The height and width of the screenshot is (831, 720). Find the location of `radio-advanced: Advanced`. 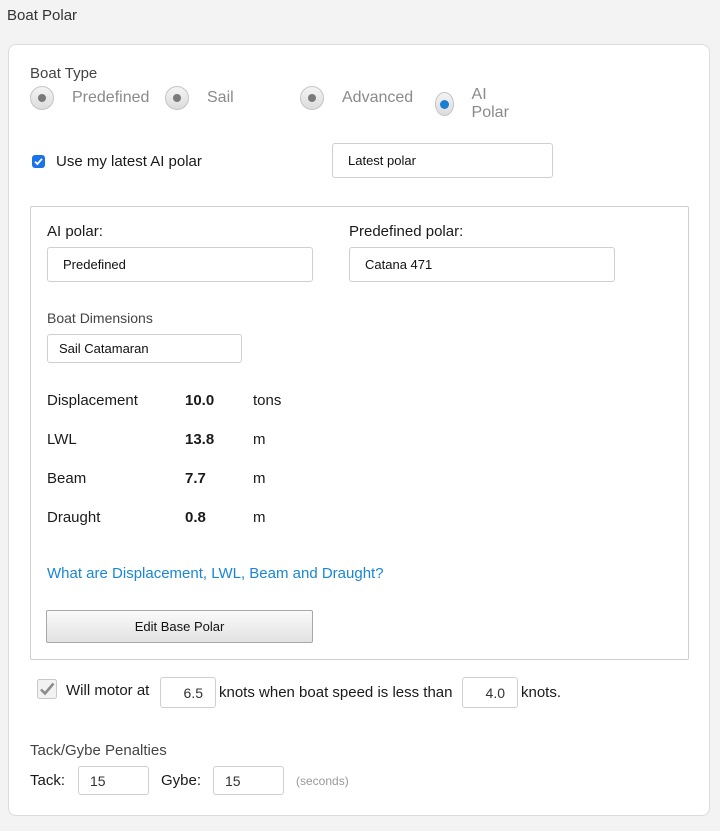

radio-advanced: Advanced is located at coordinates (356, 98).